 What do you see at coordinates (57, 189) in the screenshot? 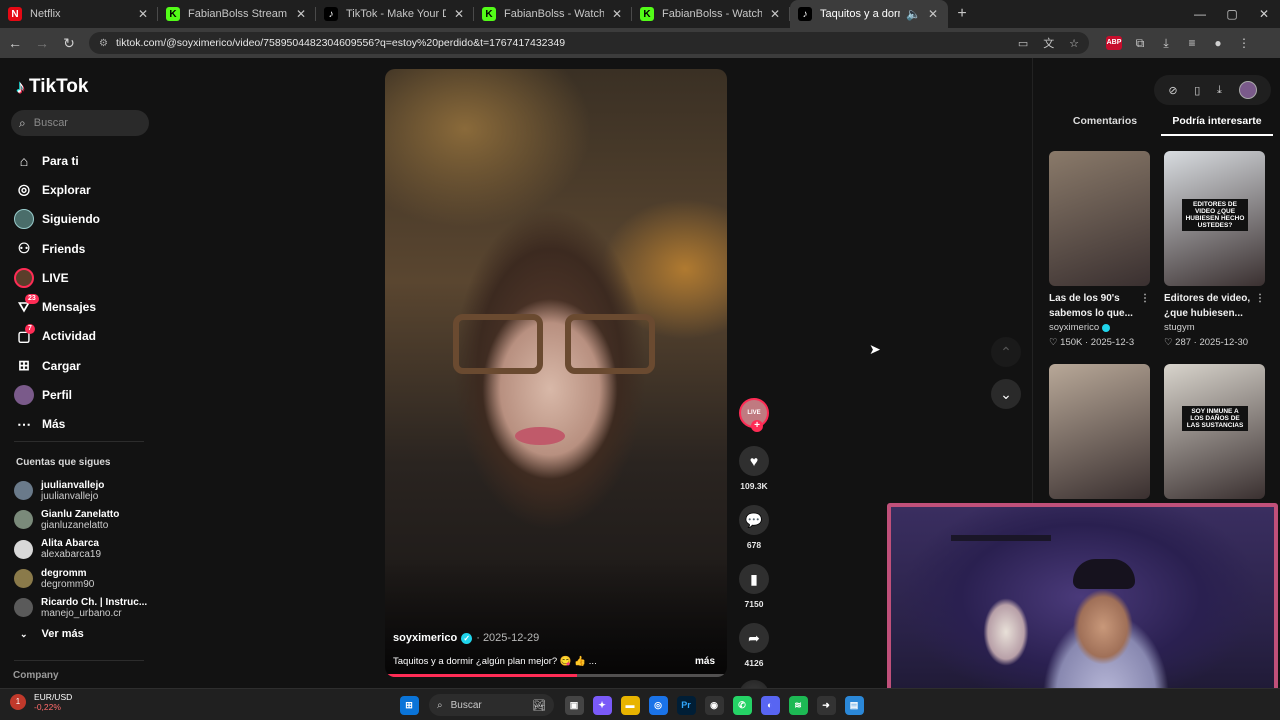
I see `nav-item-explorar: ◎ Explorar` at bounding box center [57, 189].